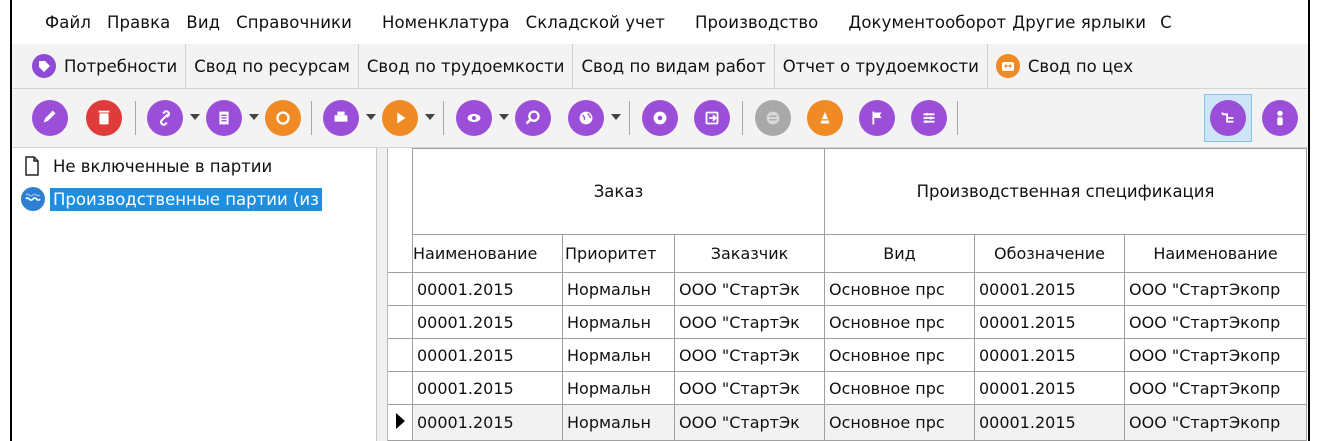 This screenshot has height=441, width=1319. I want to click on column-header-name: Наименование, so click(487, 253).